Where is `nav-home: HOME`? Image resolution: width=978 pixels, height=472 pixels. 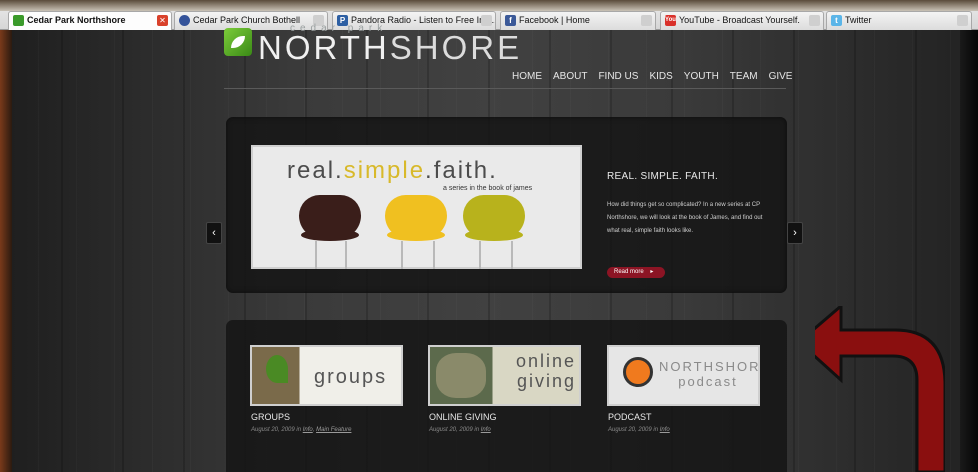
nav-home: HOME is located at coordinates (527, 76).